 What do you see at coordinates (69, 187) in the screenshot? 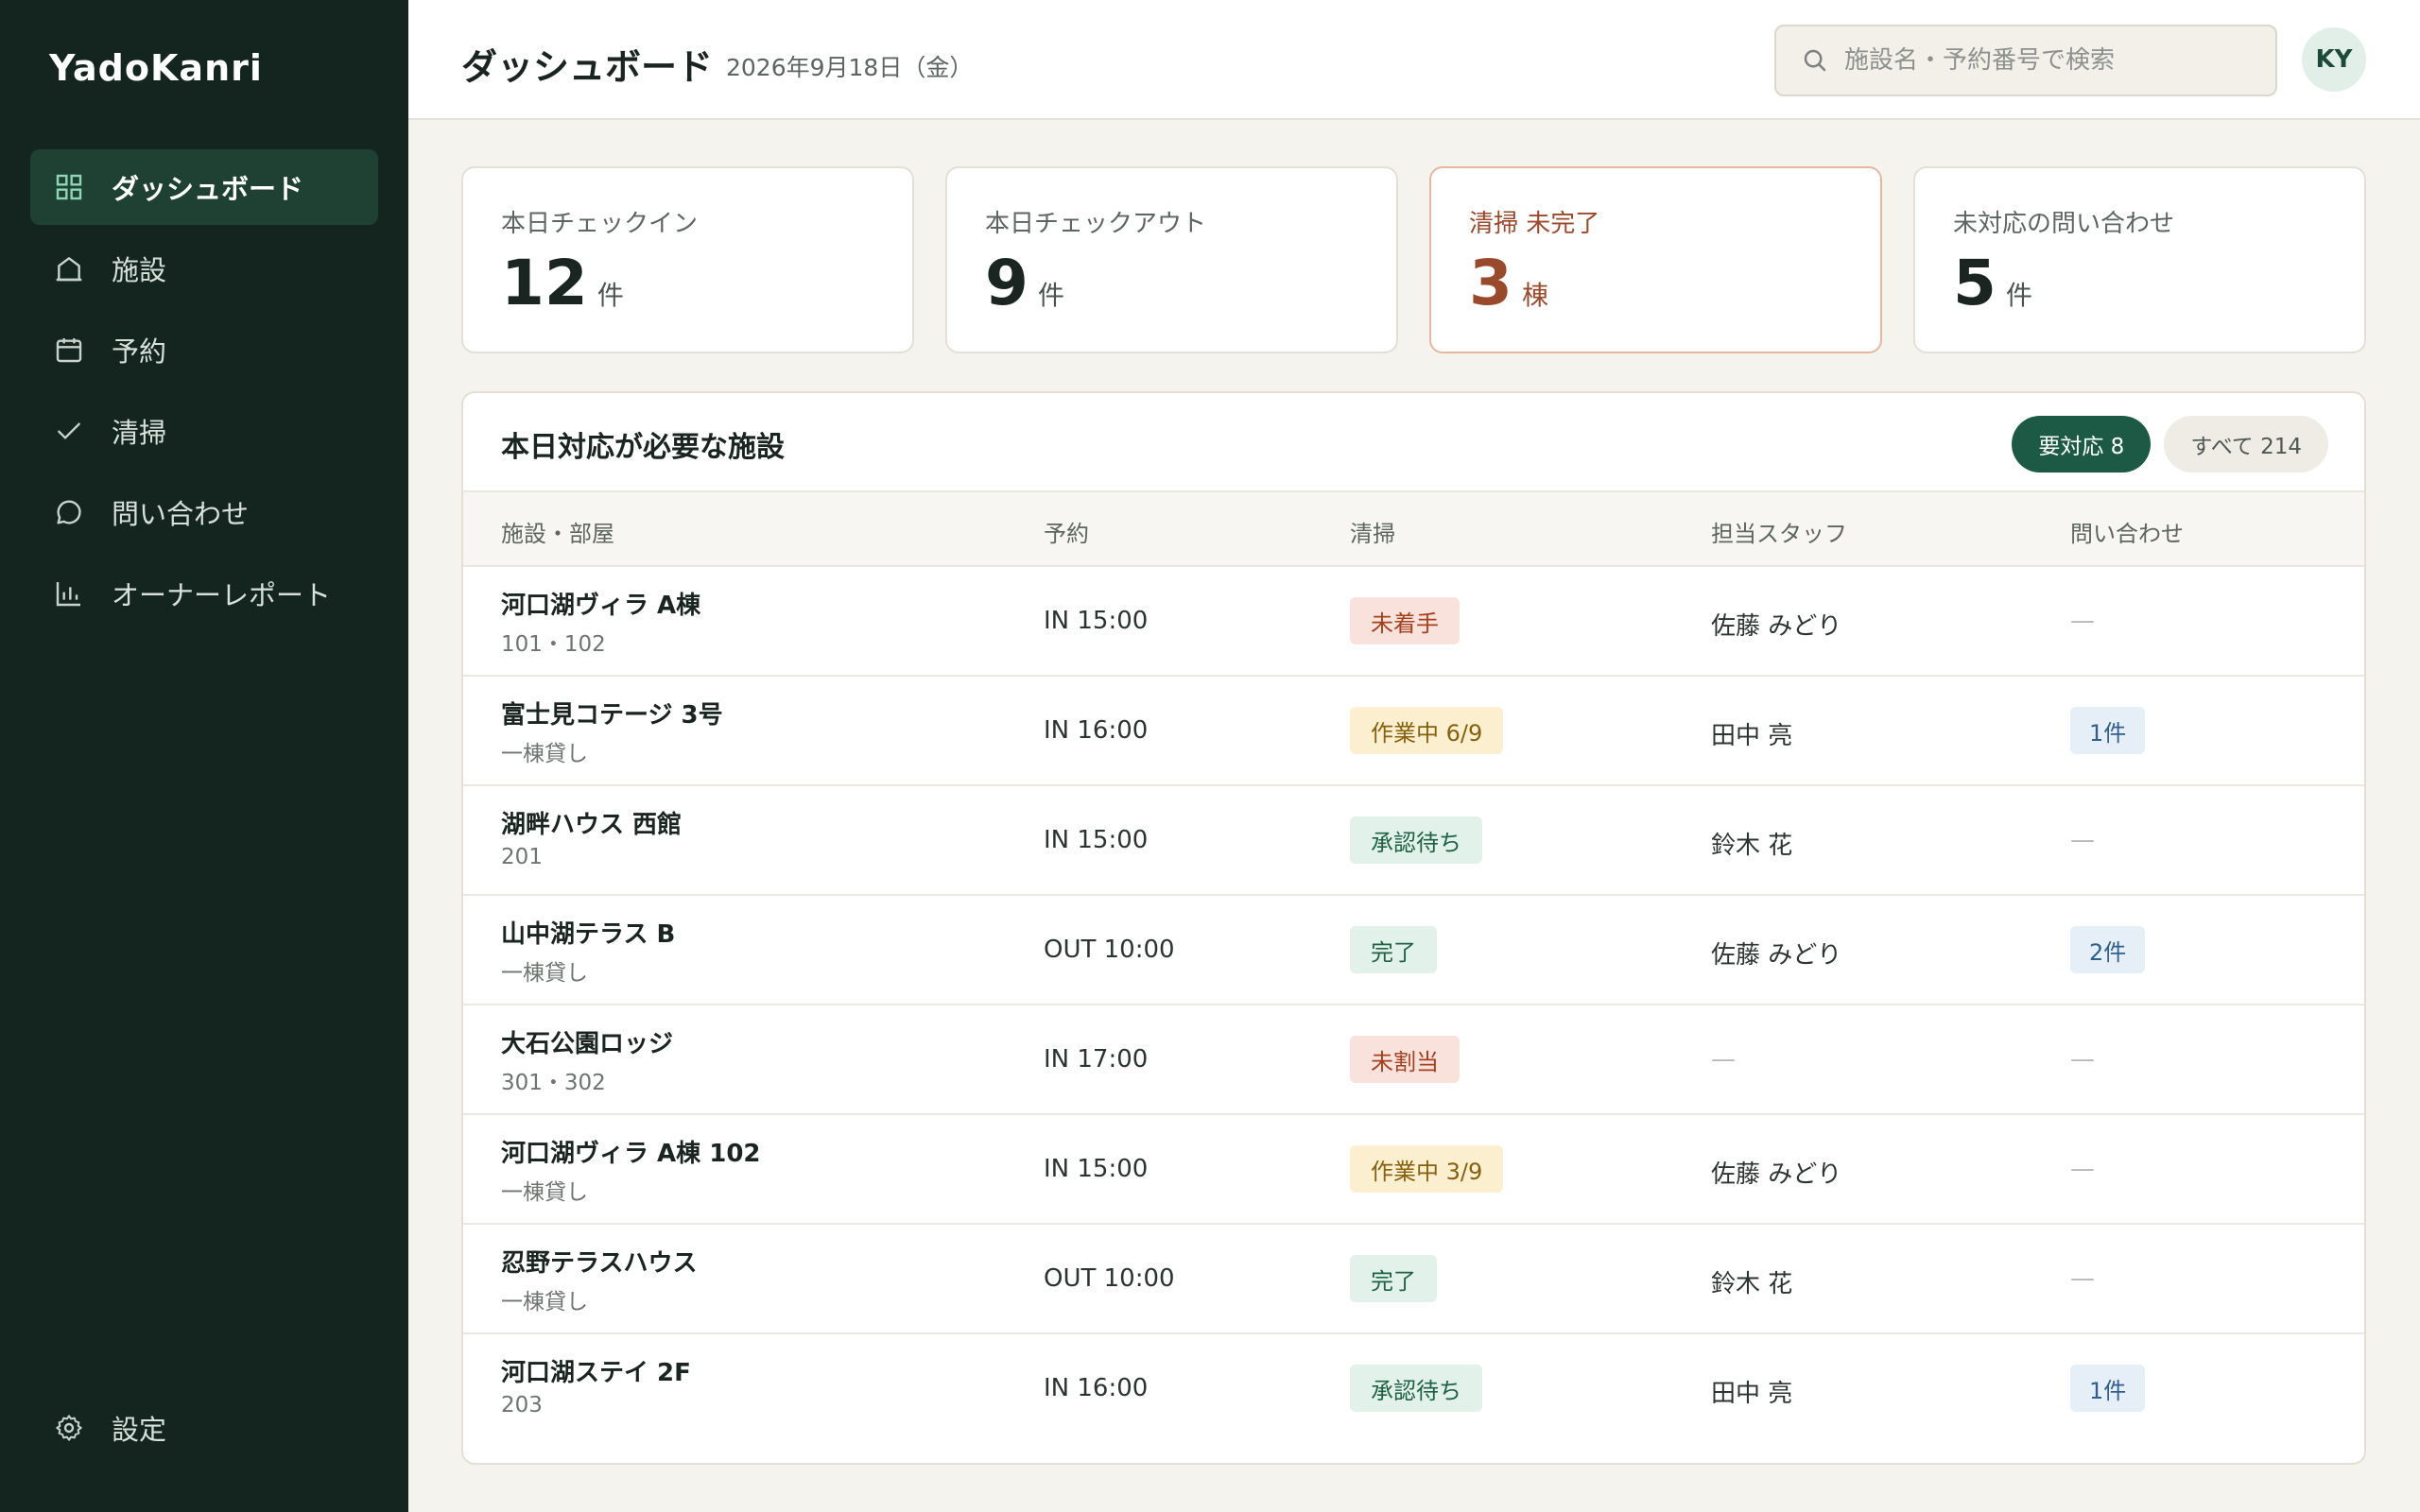
I see `dashboard-icon` at bounding box center [69, 187].